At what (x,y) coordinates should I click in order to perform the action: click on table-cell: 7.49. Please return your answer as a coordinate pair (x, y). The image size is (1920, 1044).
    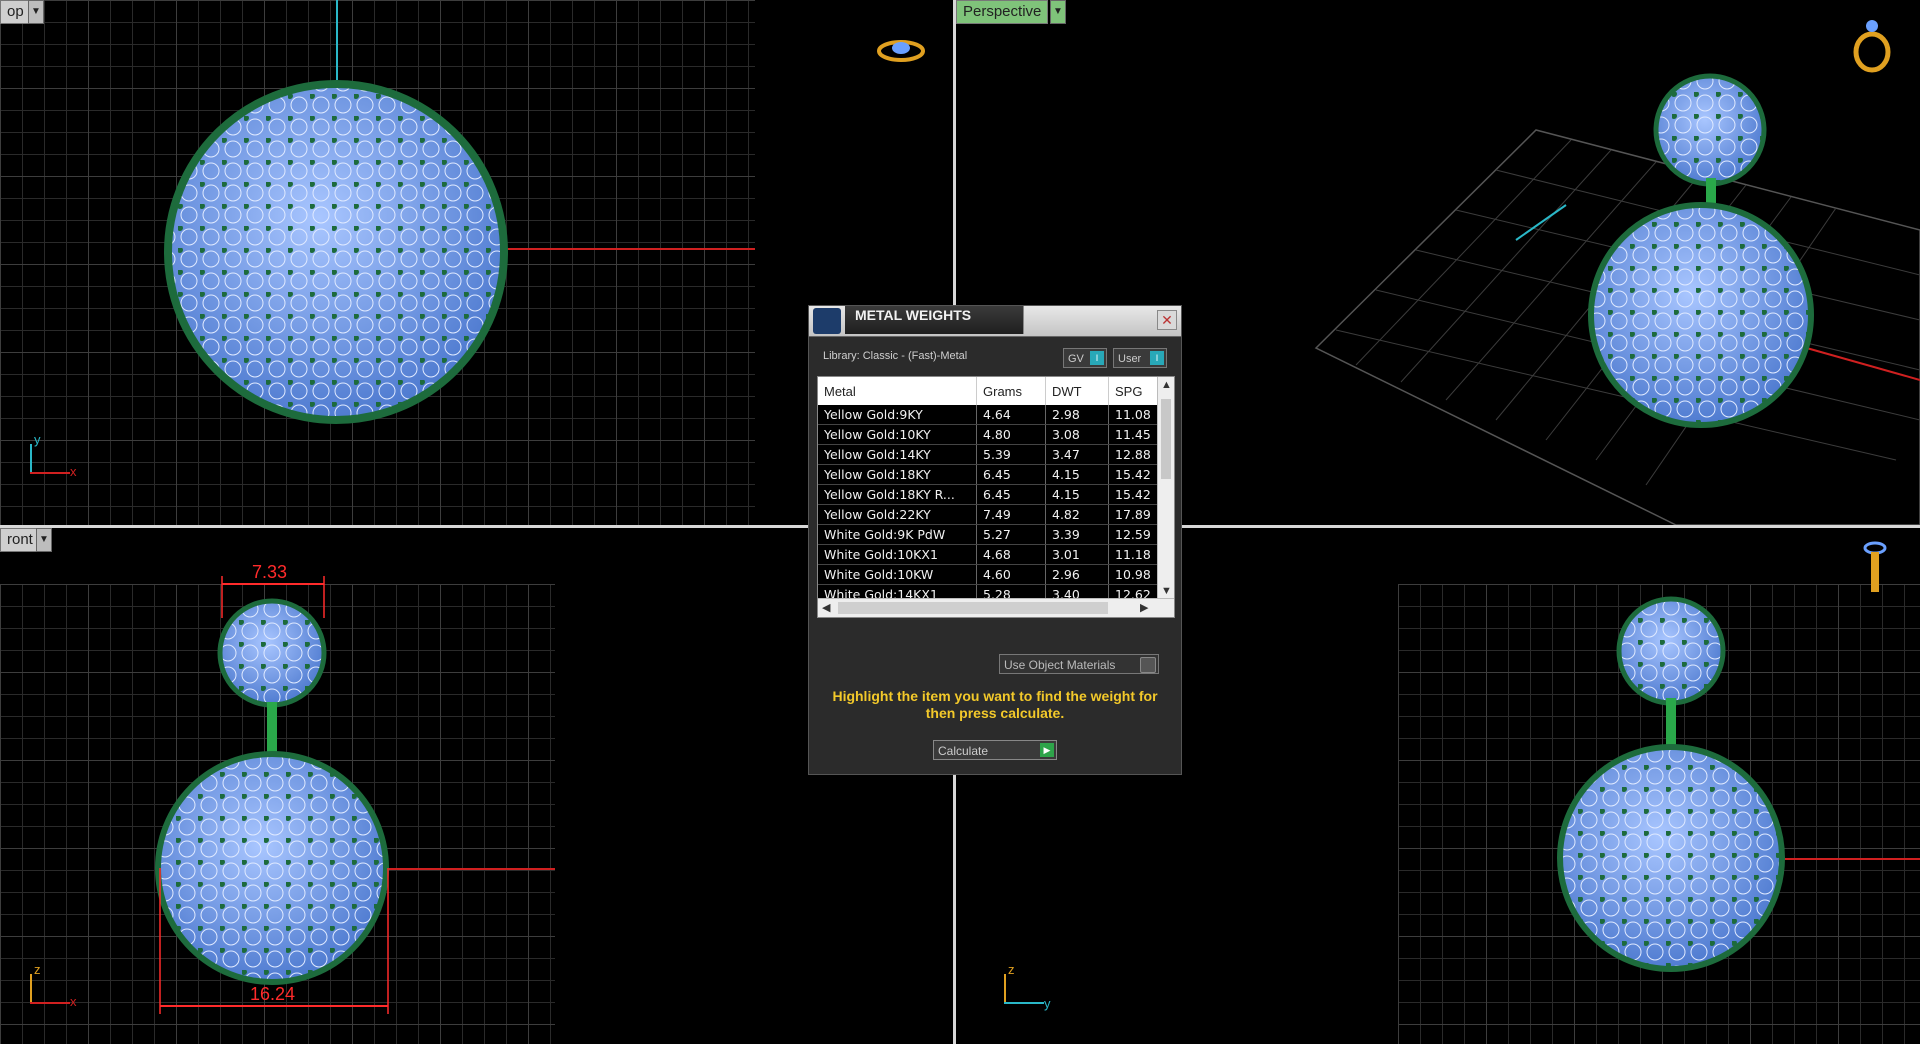
    Looking at the image, I should click on (1011, 514).